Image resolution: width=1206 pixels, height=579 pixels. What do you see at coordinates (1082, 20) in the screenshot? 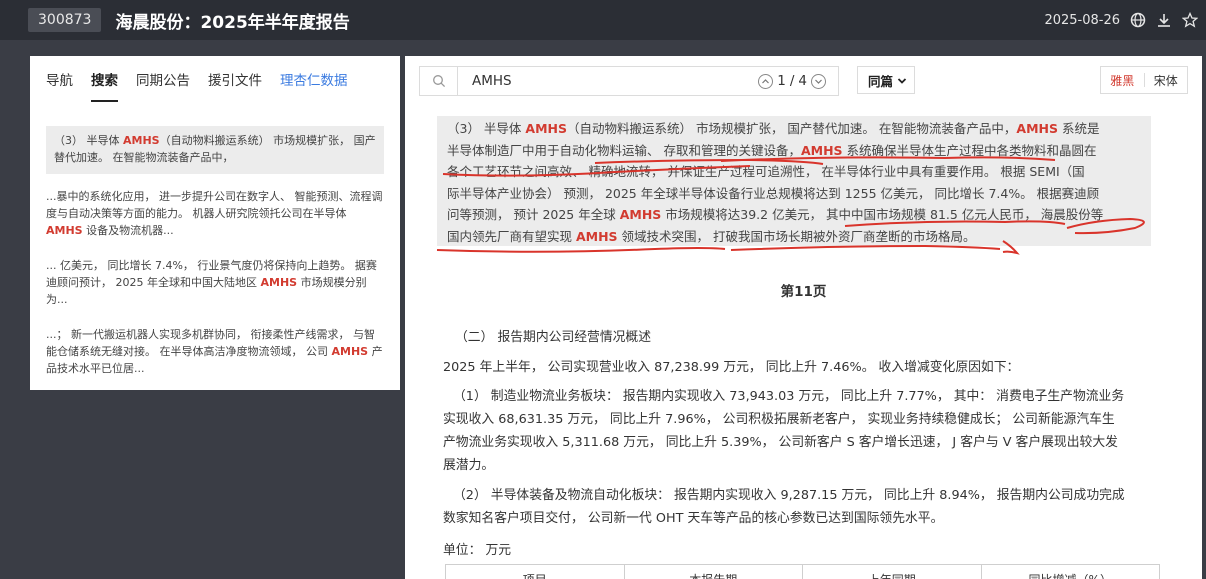
I see `publish-date: 2025-08-26` at bounding box center [1082, 20].